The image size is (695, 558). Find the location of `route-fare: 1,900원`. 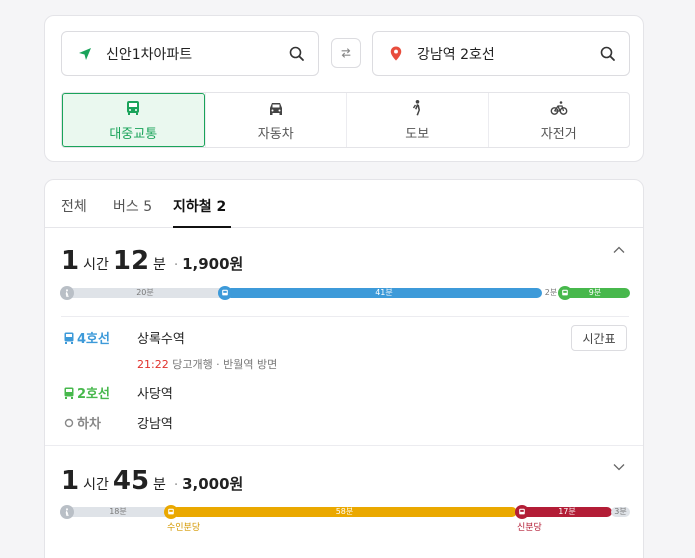

route-fare: 1,900원 is located at coordinates (213, 264).